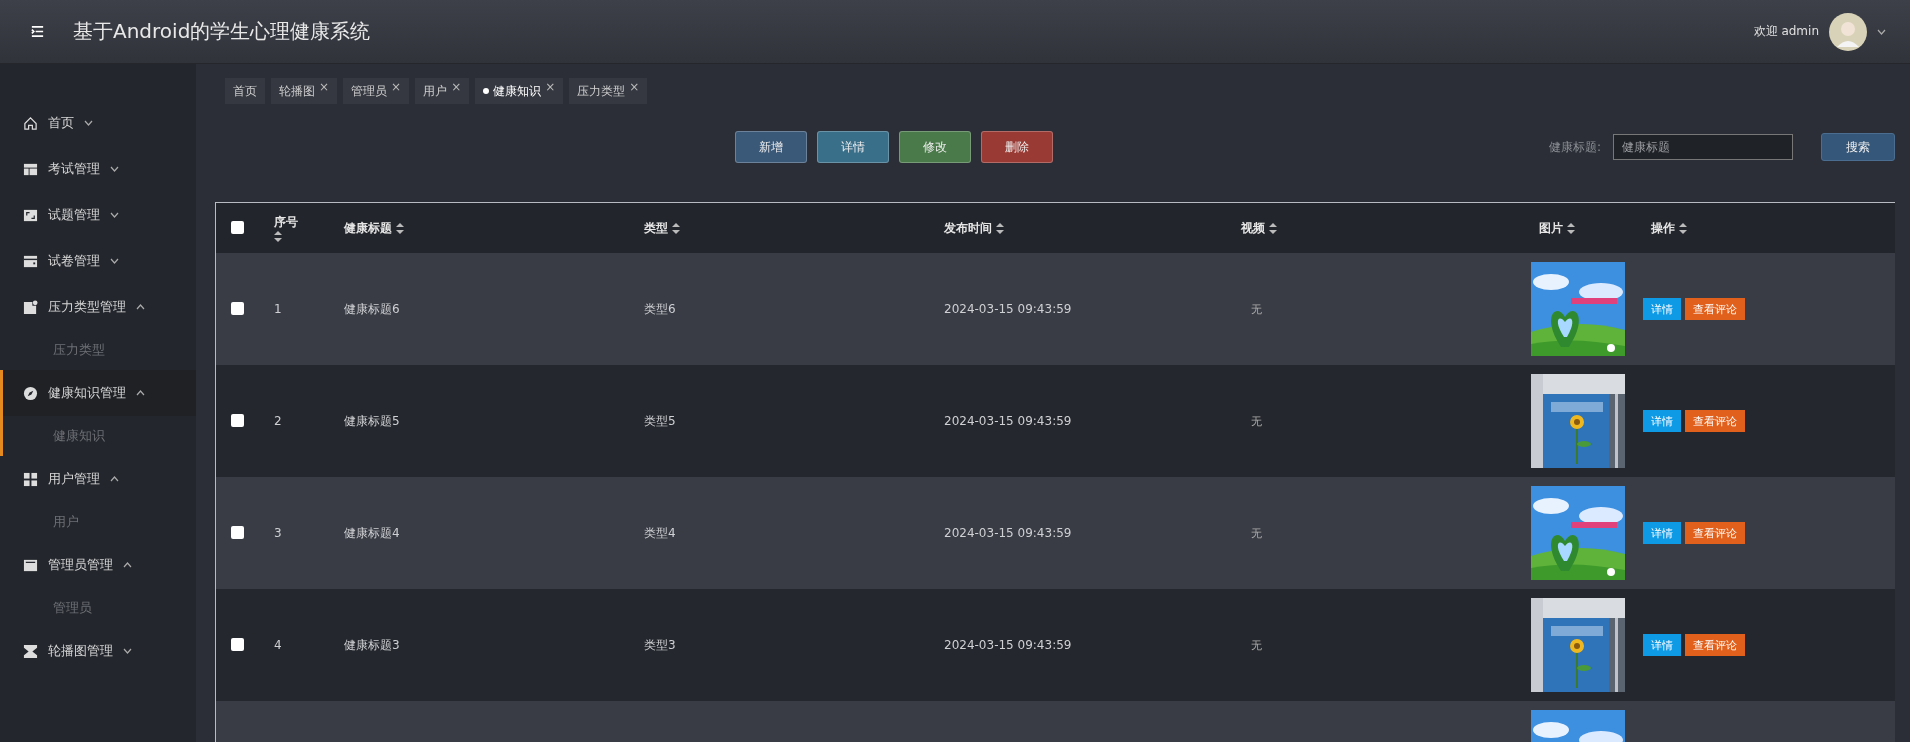 The height and width of the screenshot is (742, 1910). Describe the element at coordinates (376, 91) in the screenshot. I see `tab: 管理员 ×` at that location.